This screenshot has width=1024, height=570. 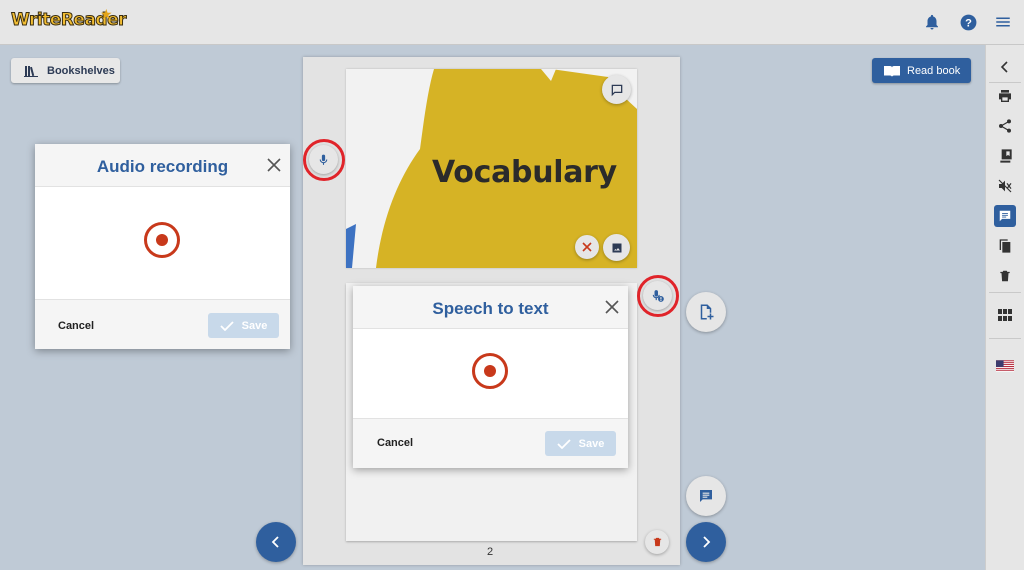 What do you see at coordinates (31, 71) in the screenshot?
I see `bookshelves-icon` at bounding box center [31, 71].